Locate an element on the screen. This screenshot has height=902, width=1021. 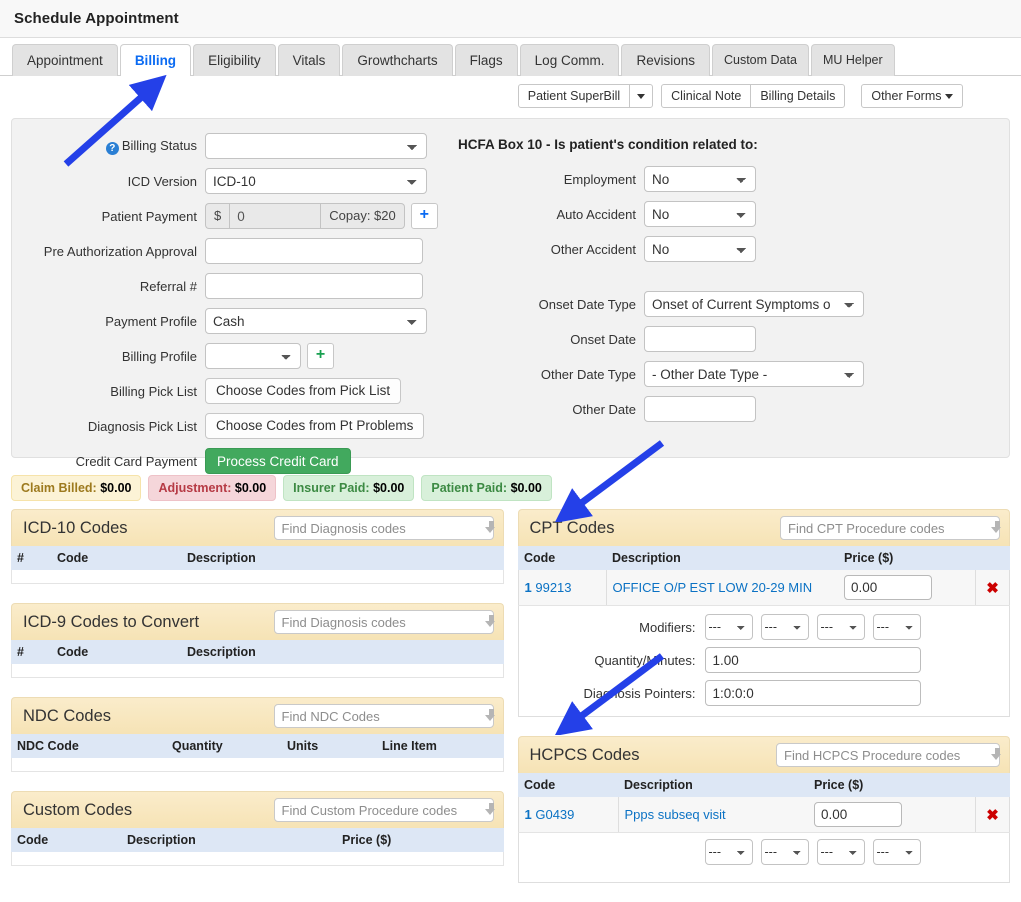
hcpcs-search-input is located at coordinates (888, 755).